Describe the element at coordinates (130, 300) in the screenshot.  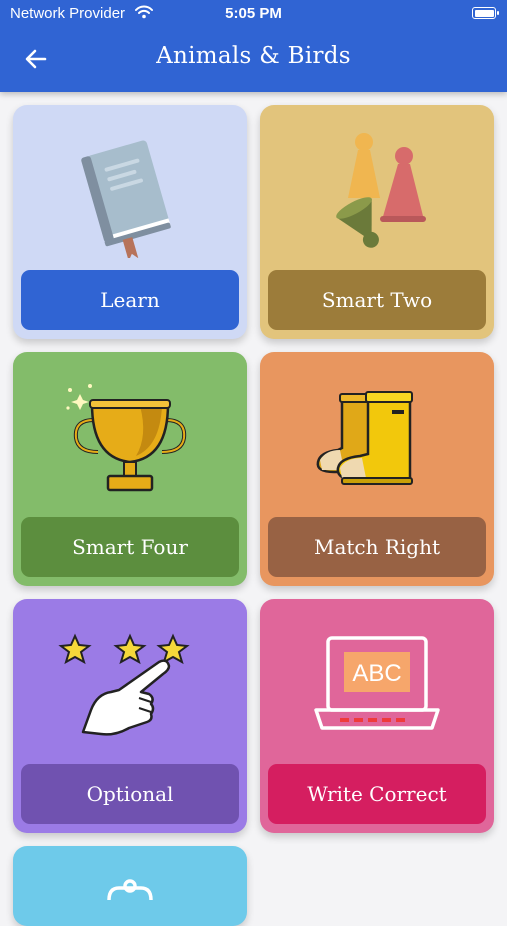
I see `learn-label: Learn` at that location.